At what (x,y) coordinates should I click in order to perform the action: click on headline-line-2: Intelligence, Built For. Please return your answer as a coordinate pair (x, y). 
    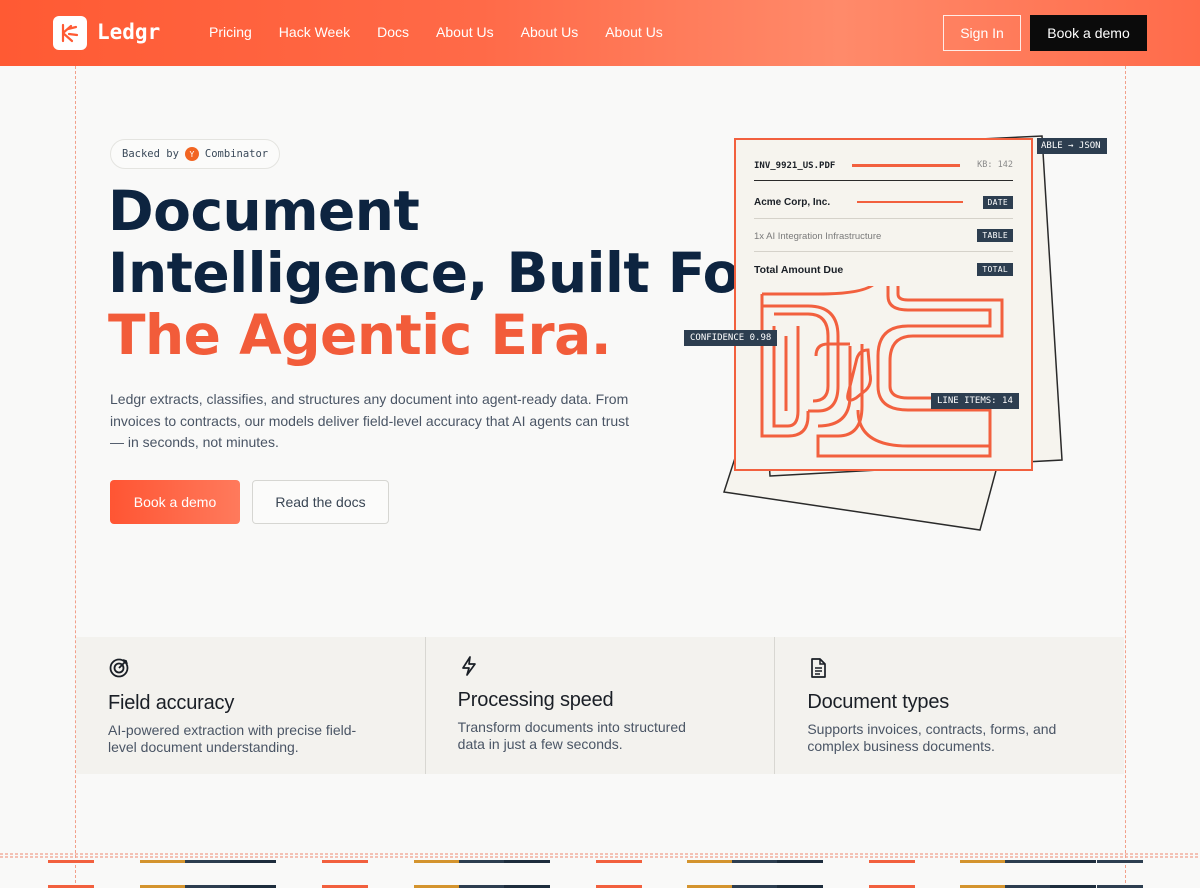
    Looking at the image, I should click on (437, 273).